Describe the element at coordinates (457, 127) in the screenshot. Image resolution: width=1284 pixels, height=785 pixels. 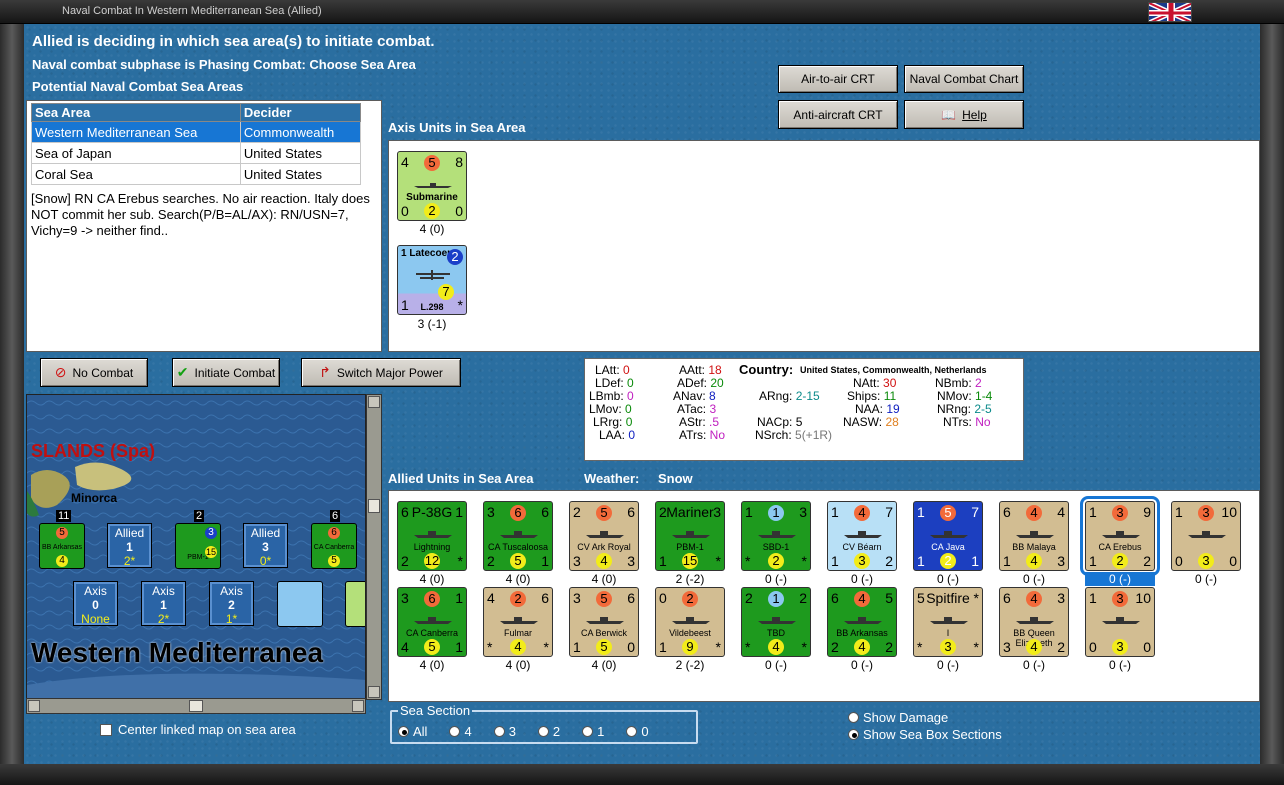
I see `axis-units-heading: Axis Units in Sea Area` at that location.